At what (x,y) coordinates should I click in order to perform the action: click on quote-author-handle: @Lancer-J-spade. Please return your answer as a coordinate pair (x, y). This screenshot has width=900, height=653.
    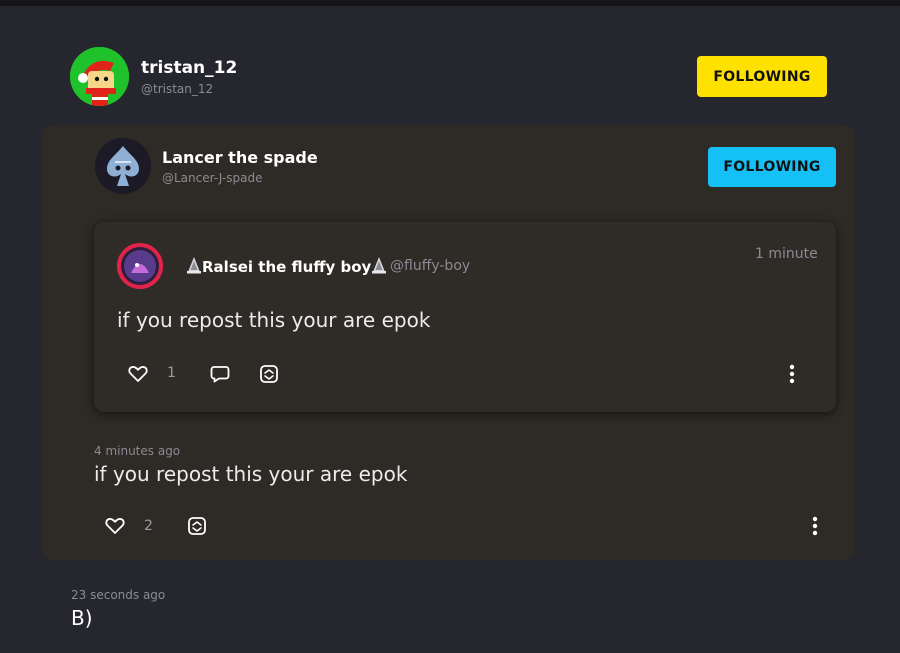
    Looking at the image, I should click on (212, 178).